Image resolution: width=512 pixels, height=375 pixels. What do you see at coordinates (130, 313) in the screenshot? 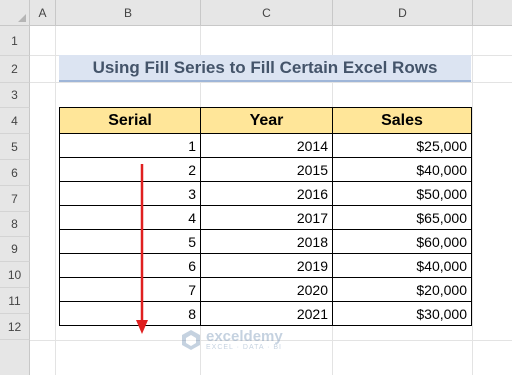
I see `cell-serial: 8` at bounding box center [130, 313].